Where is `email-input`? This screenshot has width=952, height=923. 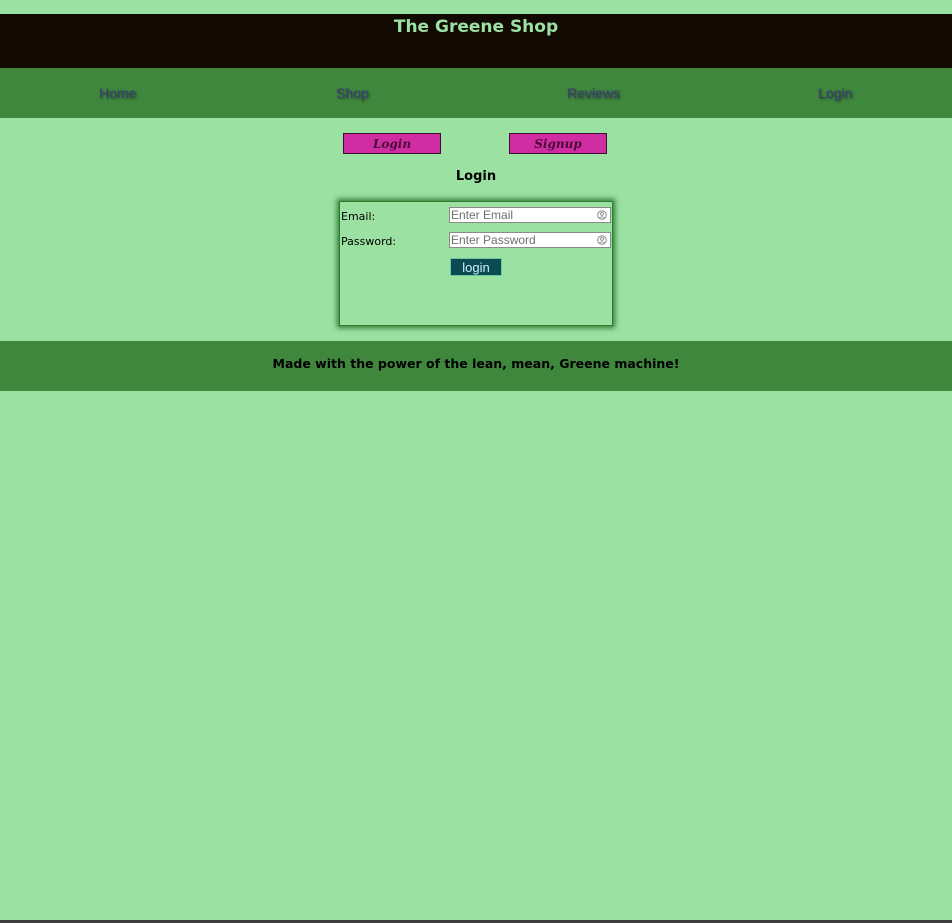
email-input is located at coordinates (521, 215).